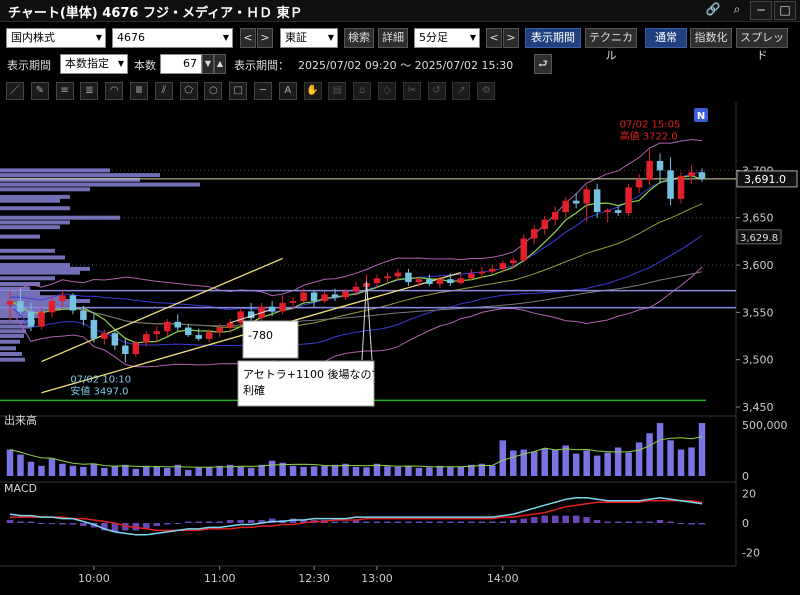 The image size is (800, 595). Describe the element at coordinates (436, 91) in the screenshot. I see `drawing-tool-17: ↺` at that location.